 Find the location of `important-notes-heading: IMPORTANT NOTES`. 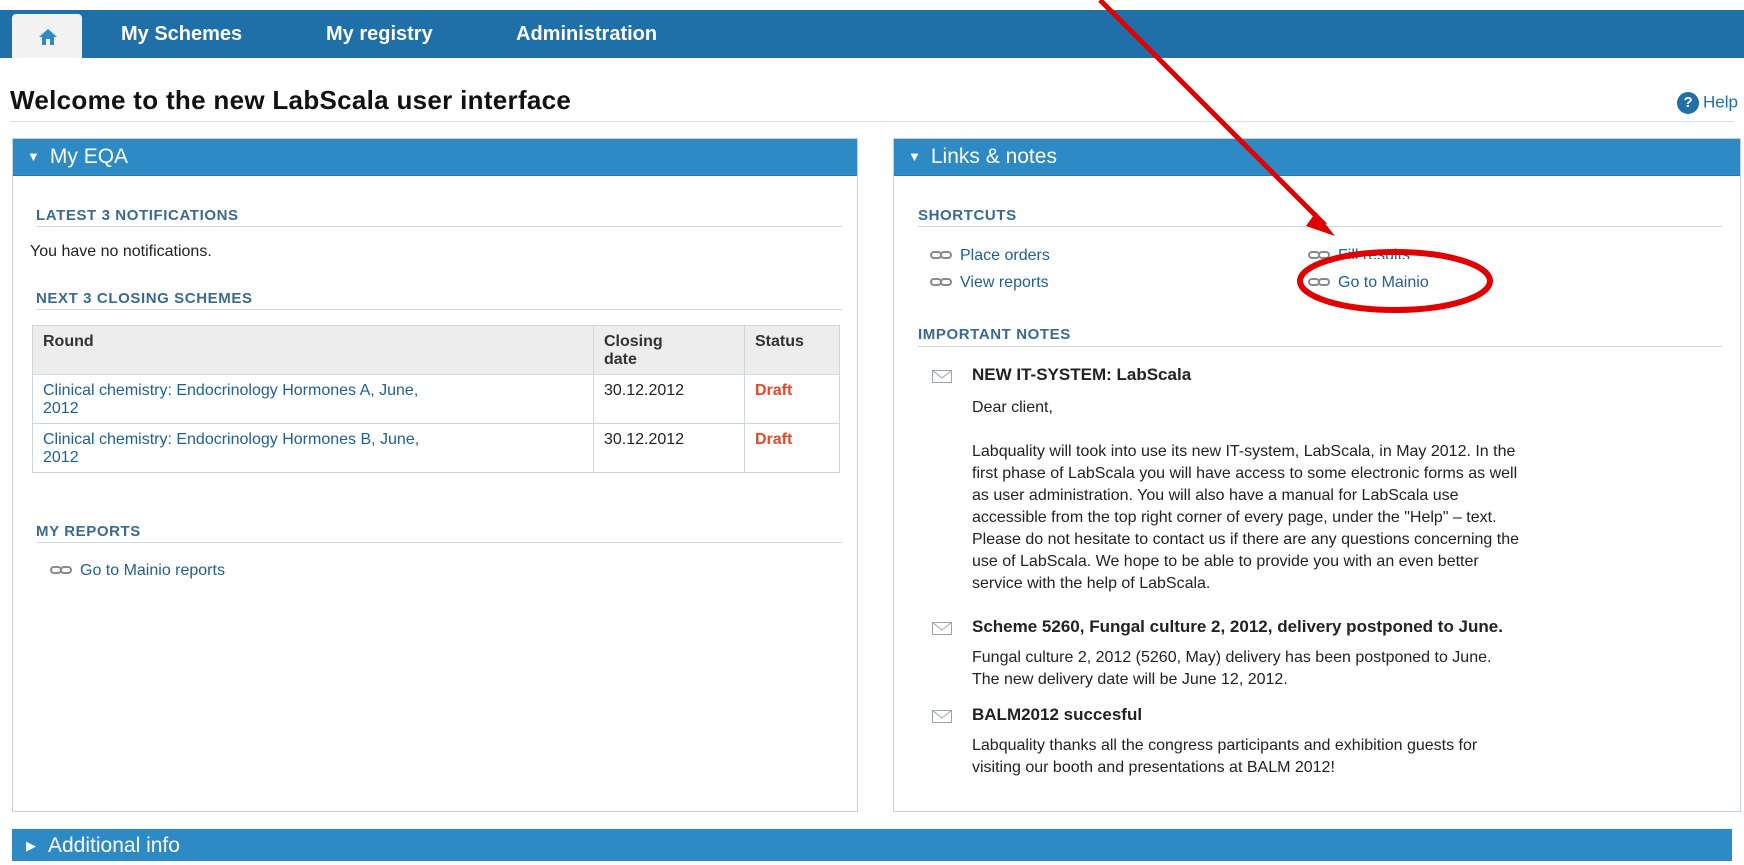

important-notes-heading: IMPORTANT NOTES is located at coordinates (994, 334).